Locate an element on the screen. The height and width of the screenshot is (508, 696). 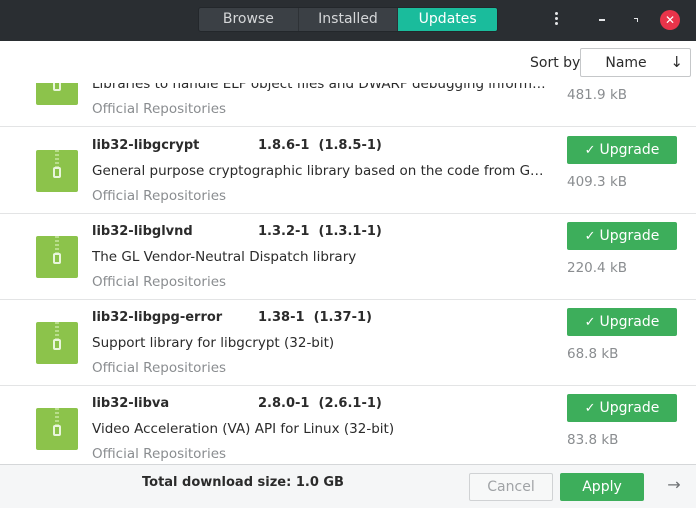
package-name: lib32-libgcrypt is located at coordinates (146, 145).